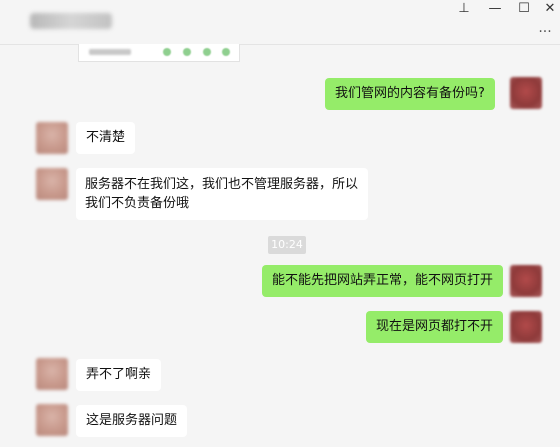 The height and width of the screenshot is (447, 560). What do you see at coordinates (545, 32) in the screenshot?
I see `more-options-icon: ···` at bounding box center [545, 32].